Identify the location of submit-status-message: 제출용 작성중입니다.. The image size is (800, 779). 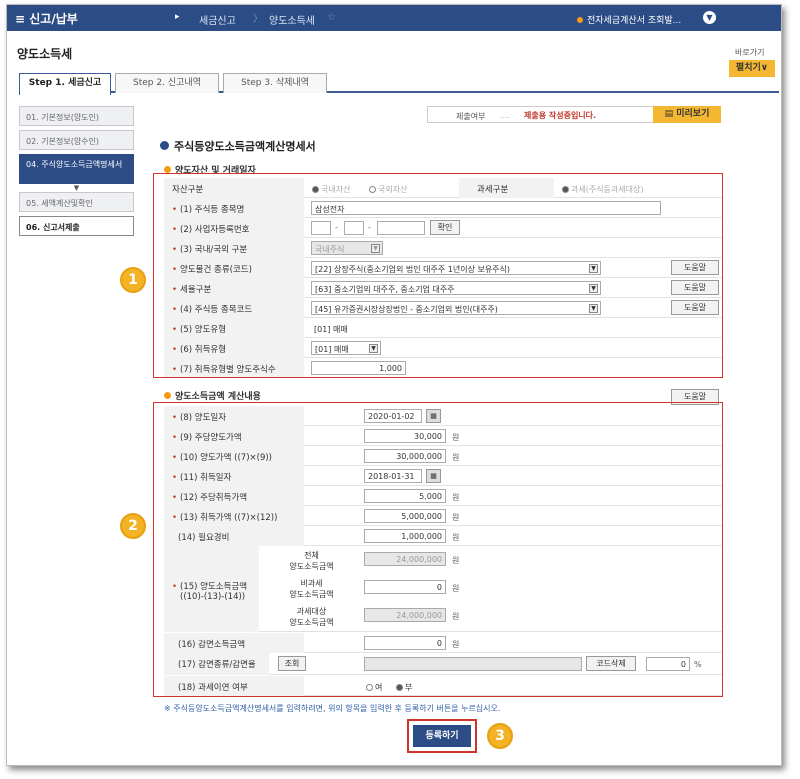
(560, 115).